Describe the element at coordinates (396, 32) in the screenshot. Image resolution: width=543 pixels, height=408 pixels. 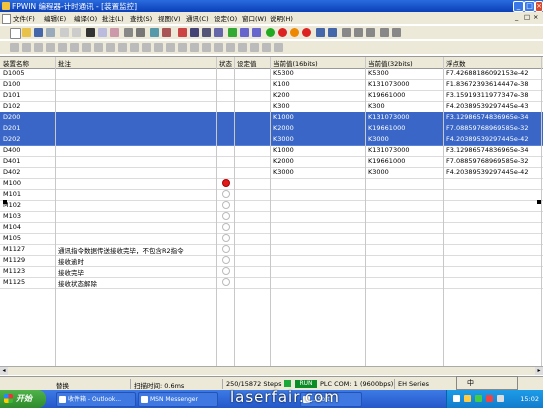
I see `arrow-up2-icon` at that location.